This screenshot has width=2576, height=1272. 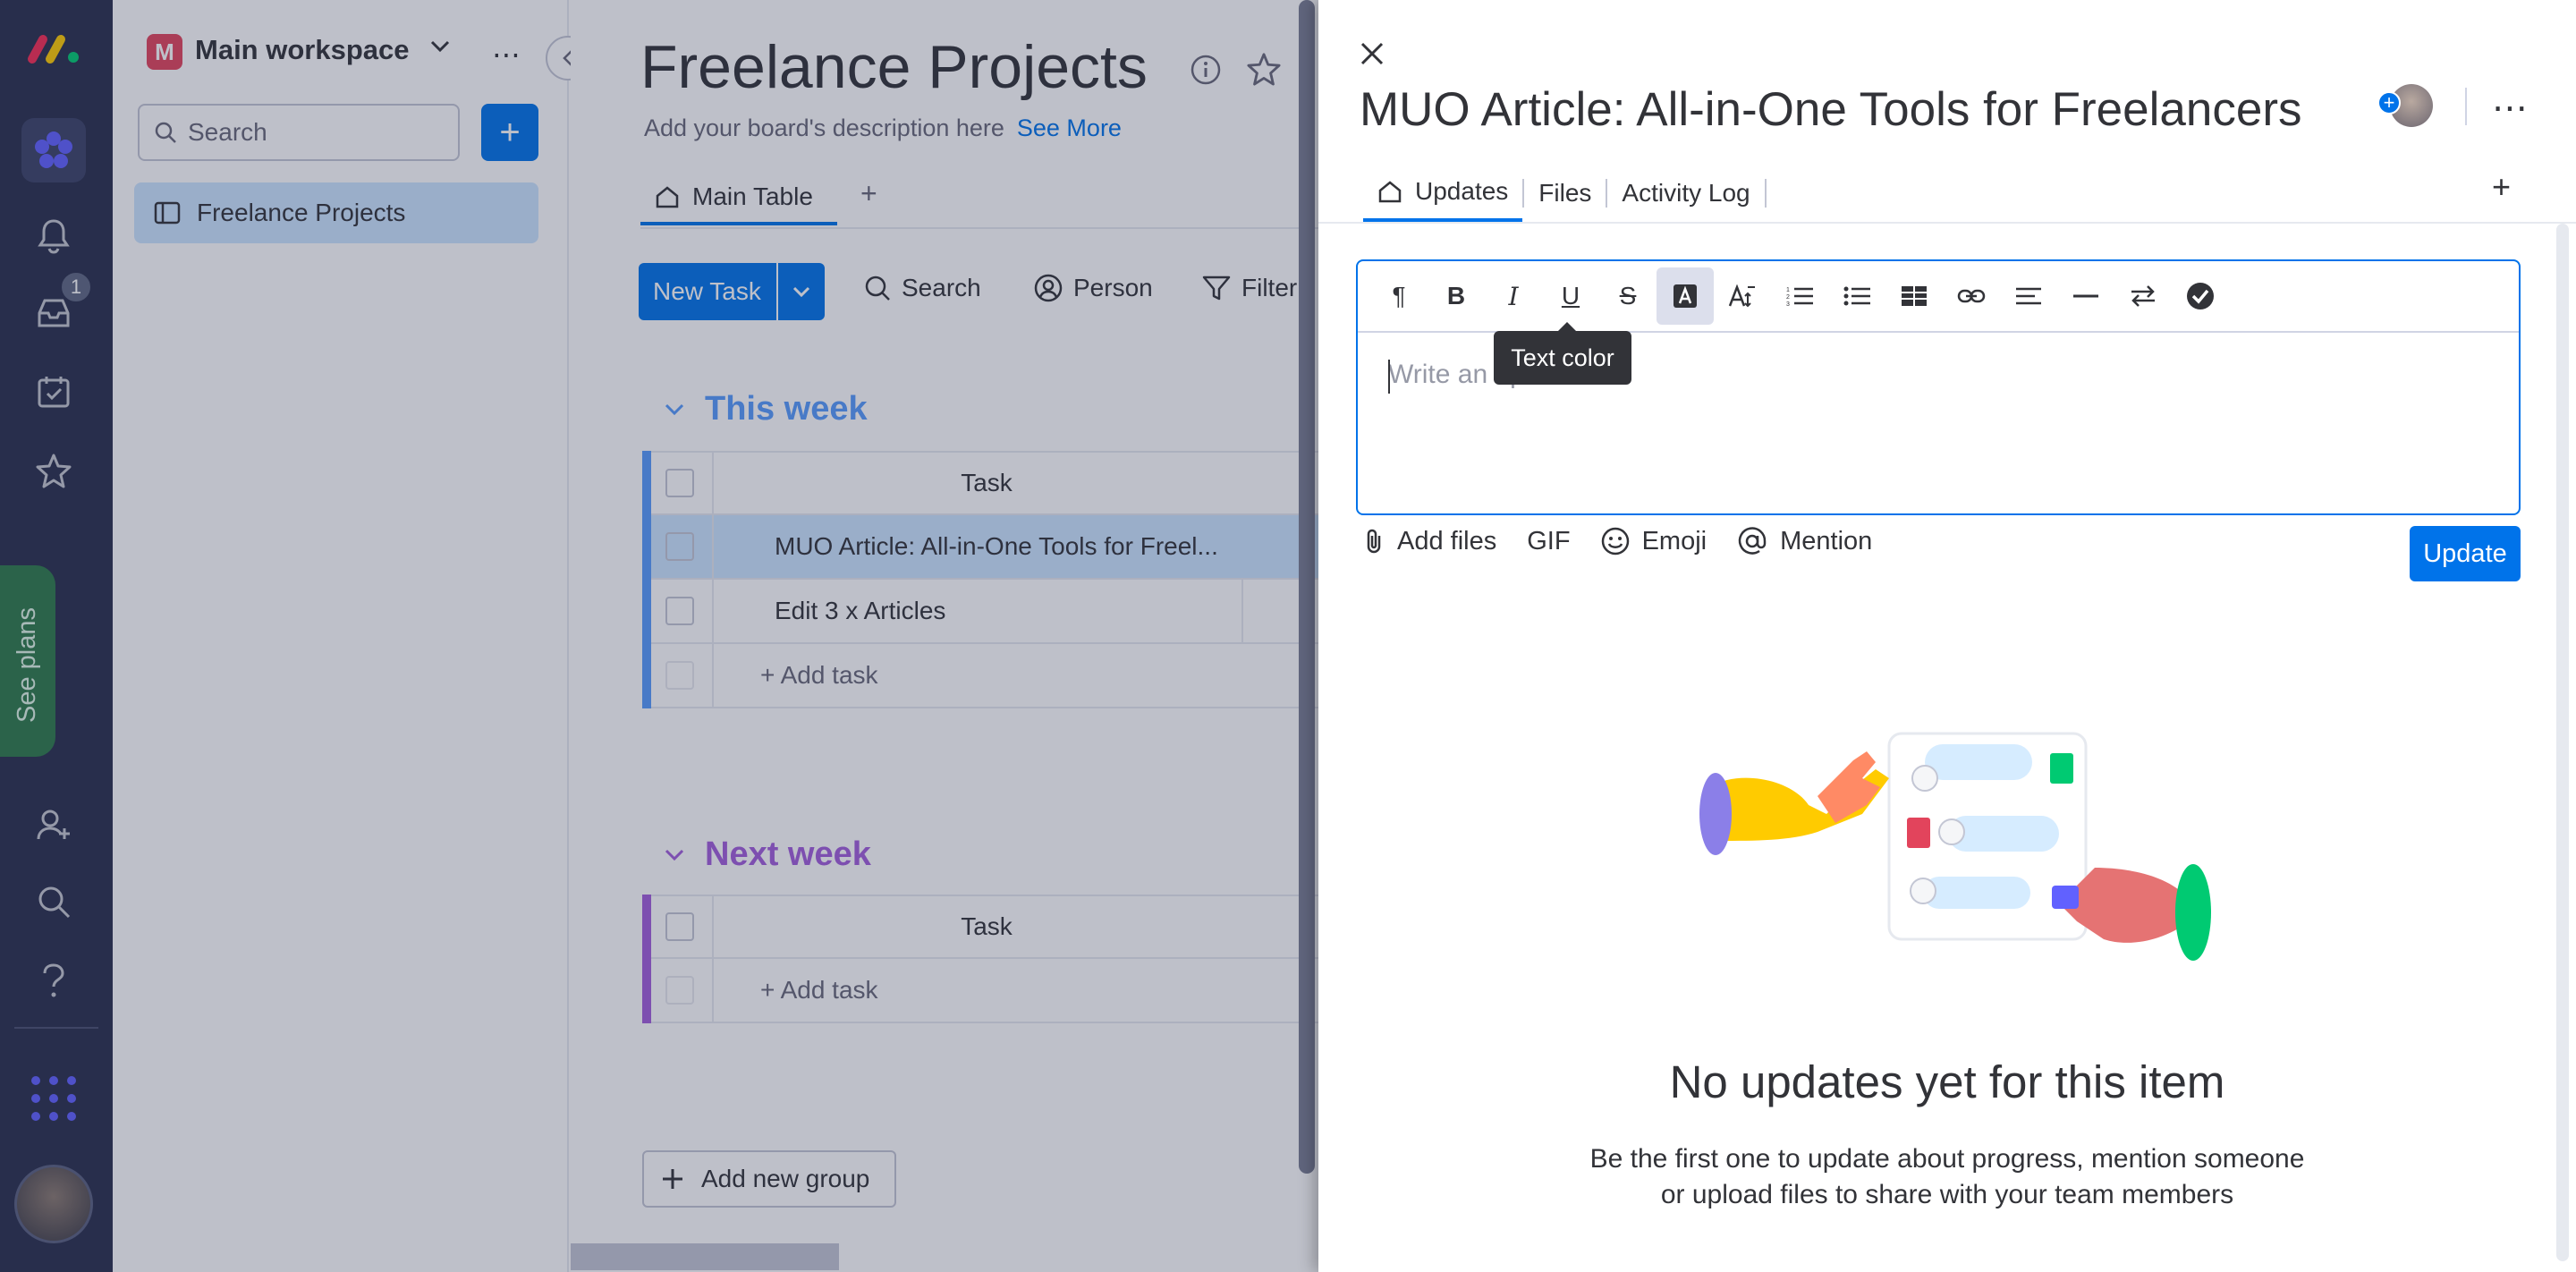 I want to click on add-subscriber-icon: +, so click(x=2389, y=102).